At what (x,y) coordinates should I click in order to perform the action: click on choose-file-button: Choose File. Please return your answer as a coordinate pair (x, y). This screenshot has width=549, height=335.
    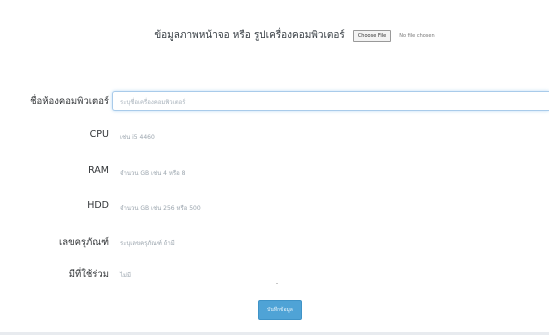
    Looking at the image, I should click on (372, 35).